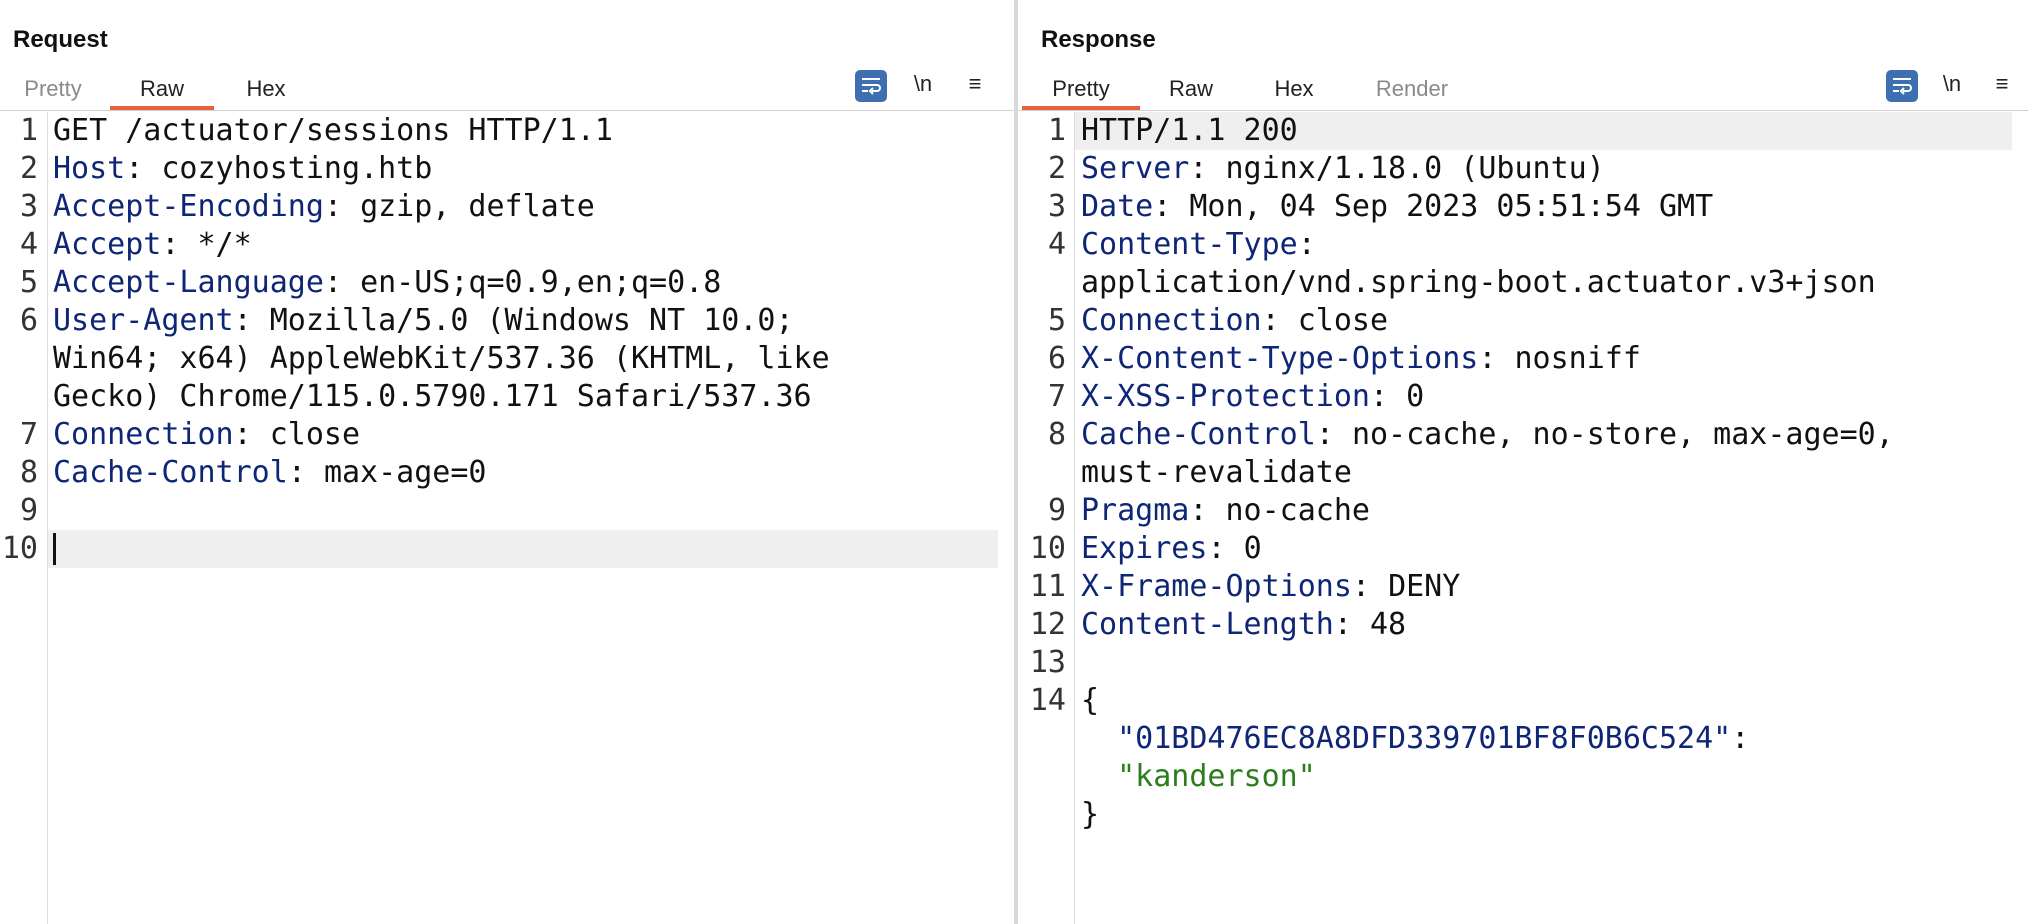  What do you see at coordinates (1902, 86) in the screenshot?
I see `response-wrap-lines-button` at bounding box center [1902, 86].